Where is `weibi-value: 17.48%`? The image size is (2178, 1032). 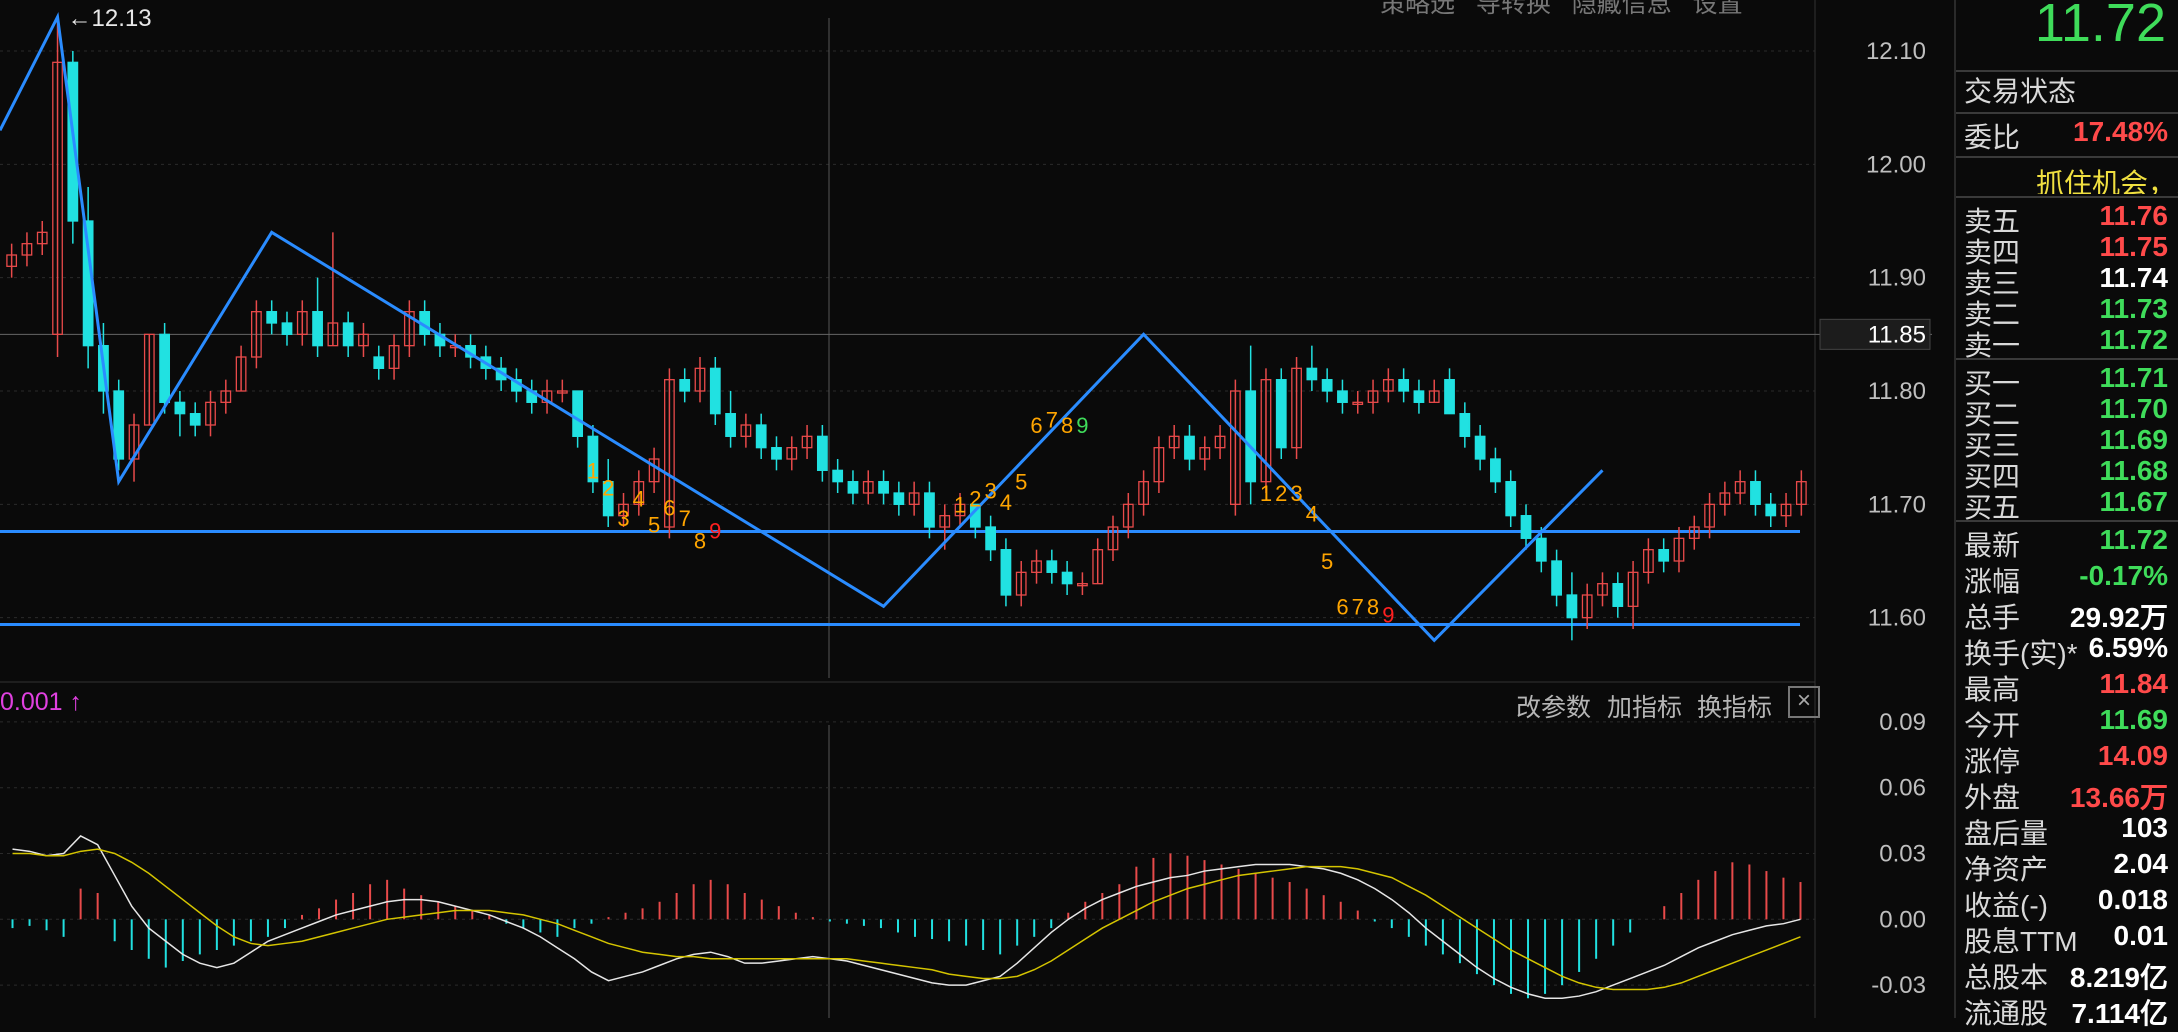 weibi-value: 17.48% is located at coordinates (2120, 131).